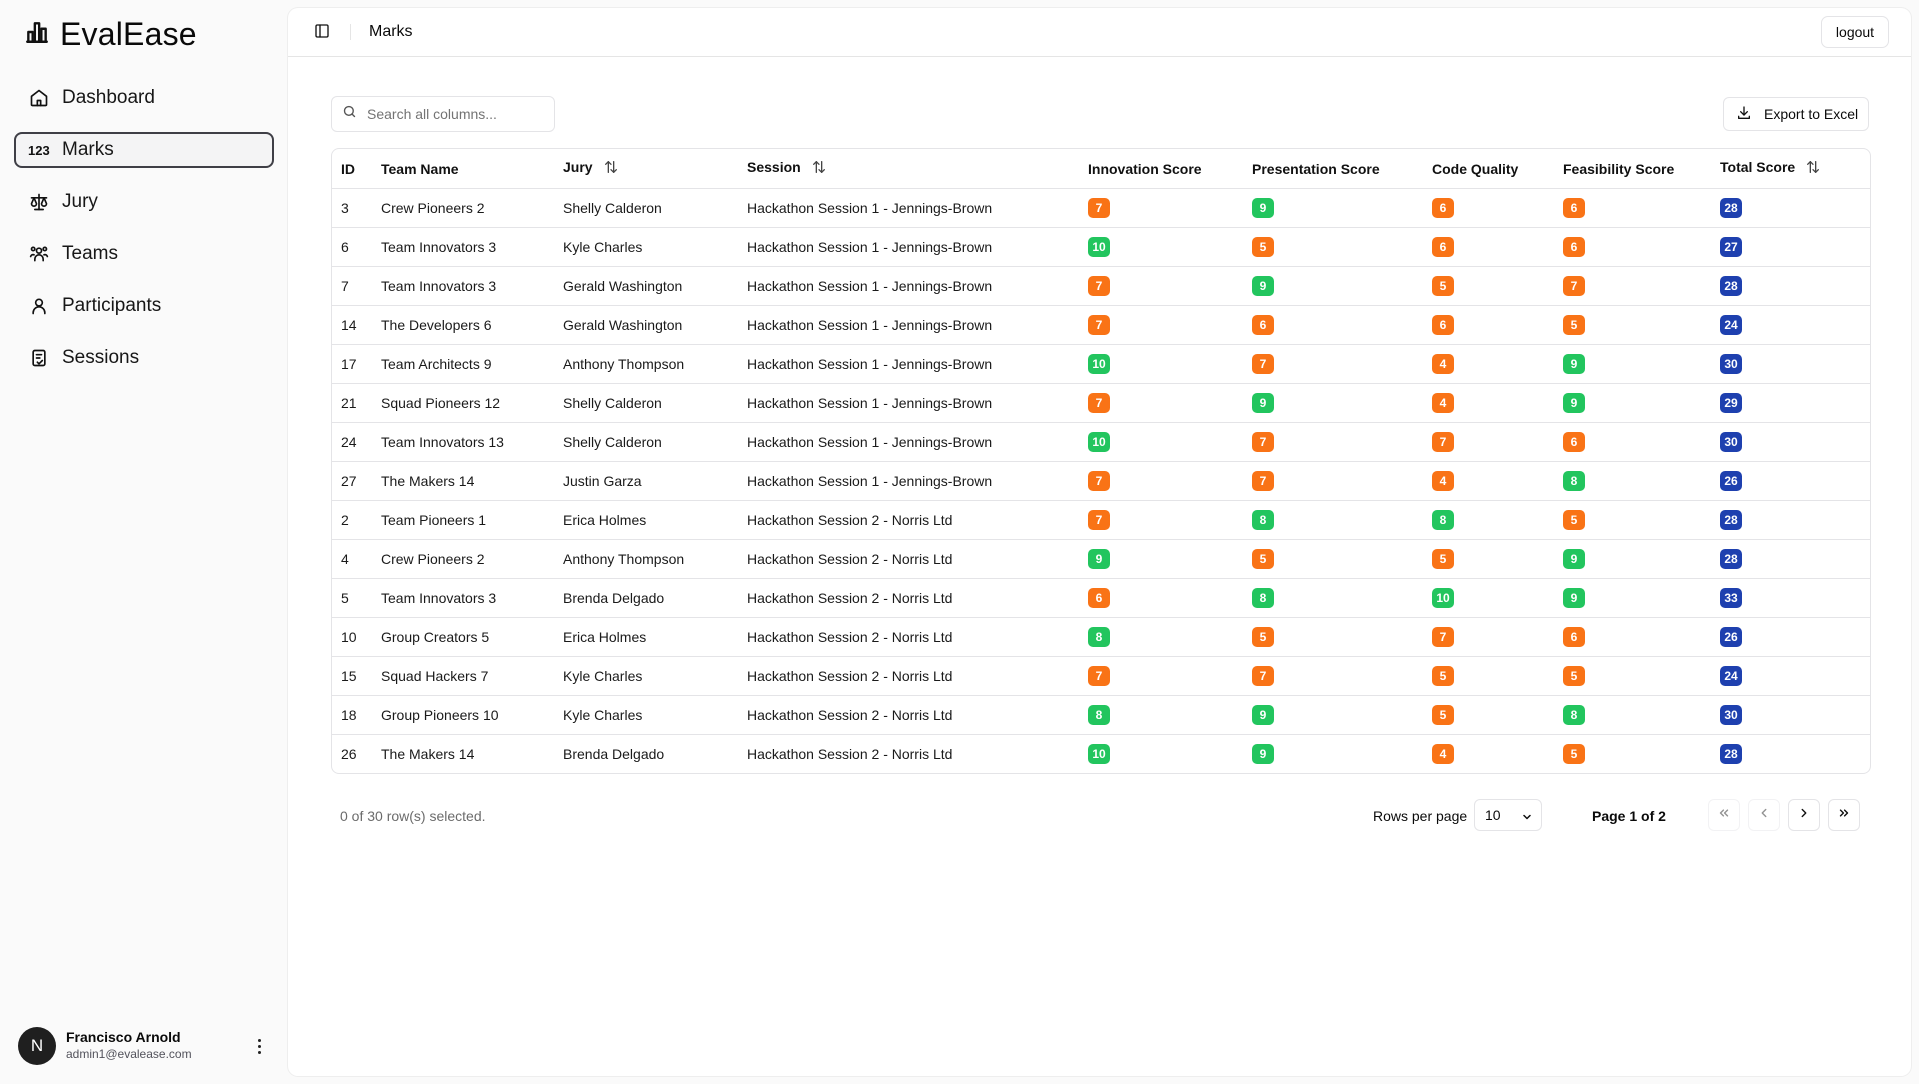 The width and height of the screenshot is (1919, 1084). What do you see at coordinates (1574, 559) in the screenshot?
I see `feasibility-score-badge: 9` at bounding box center [1574, 559].